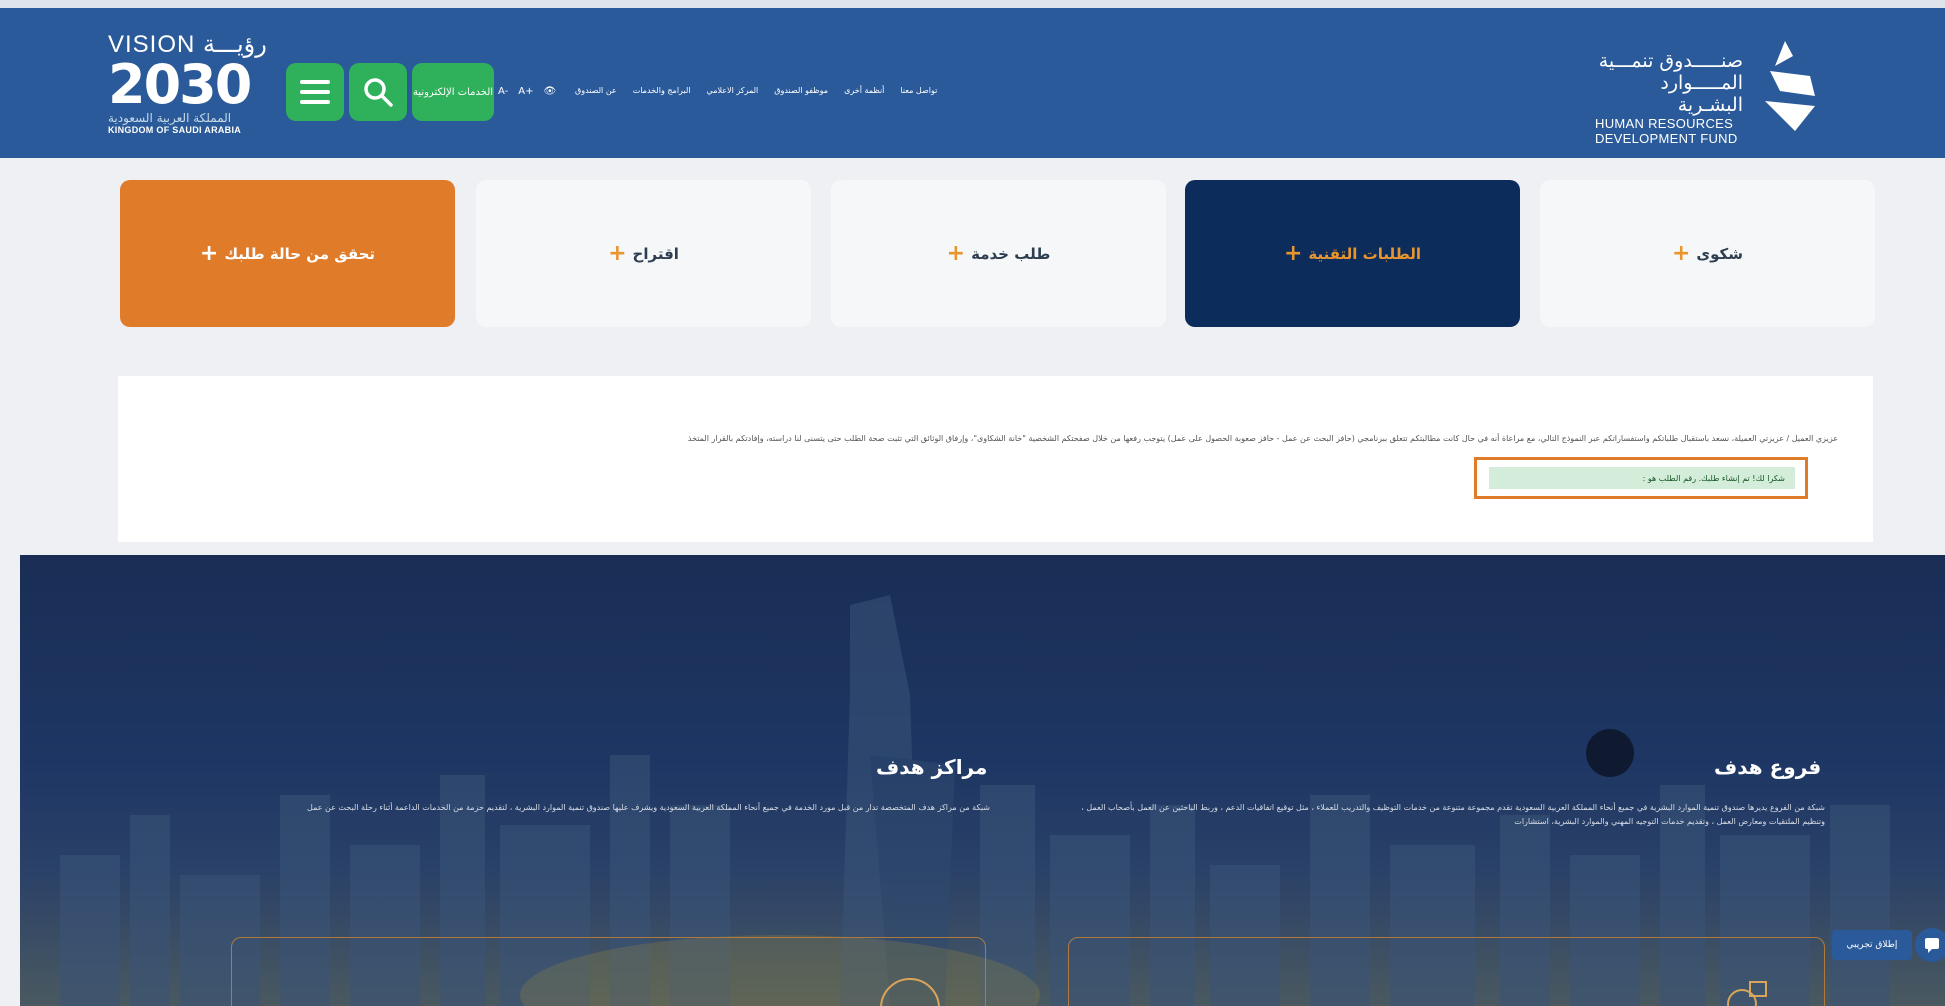 Image resolution: width=1945 pixels, height=1006 pixels. I want to click on chat-button, so click(1930, 945).